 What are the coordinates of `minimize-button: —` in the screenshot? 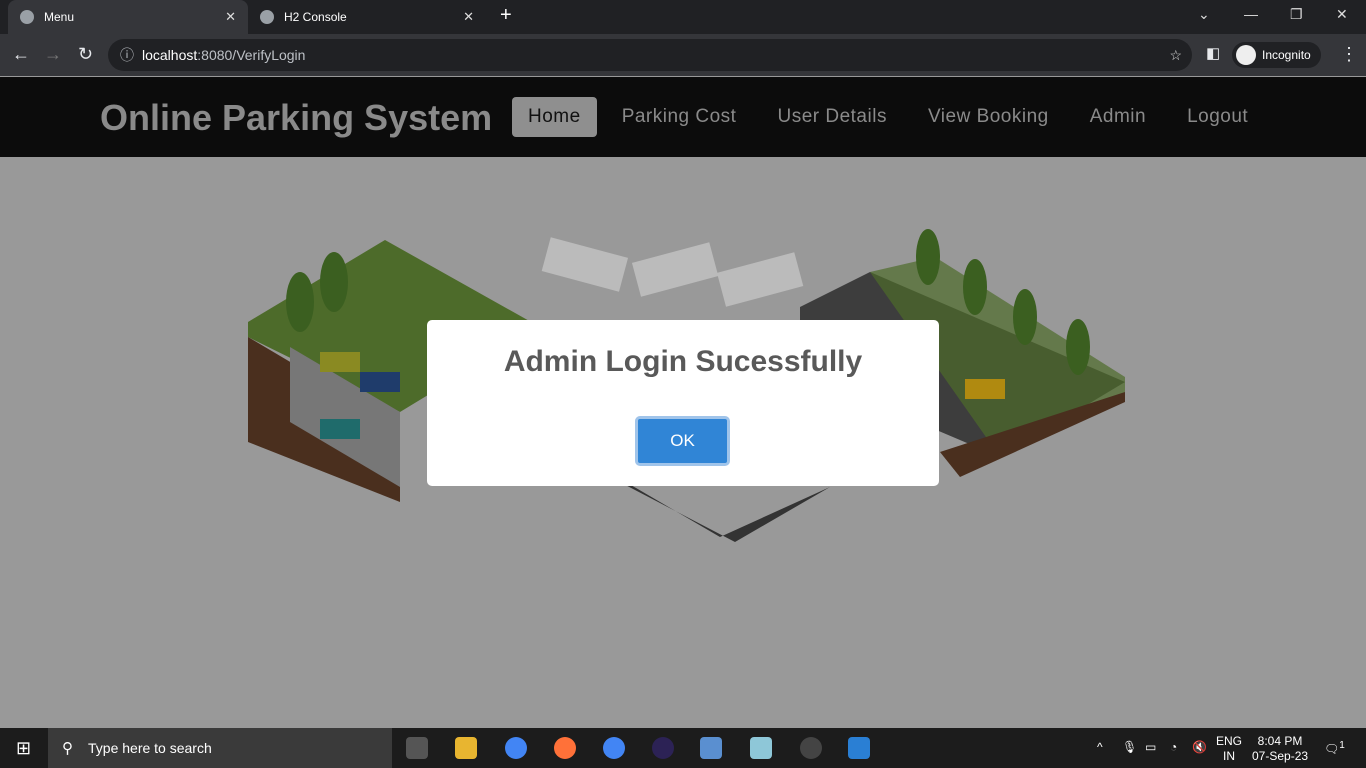 It's located at (1251, 14).